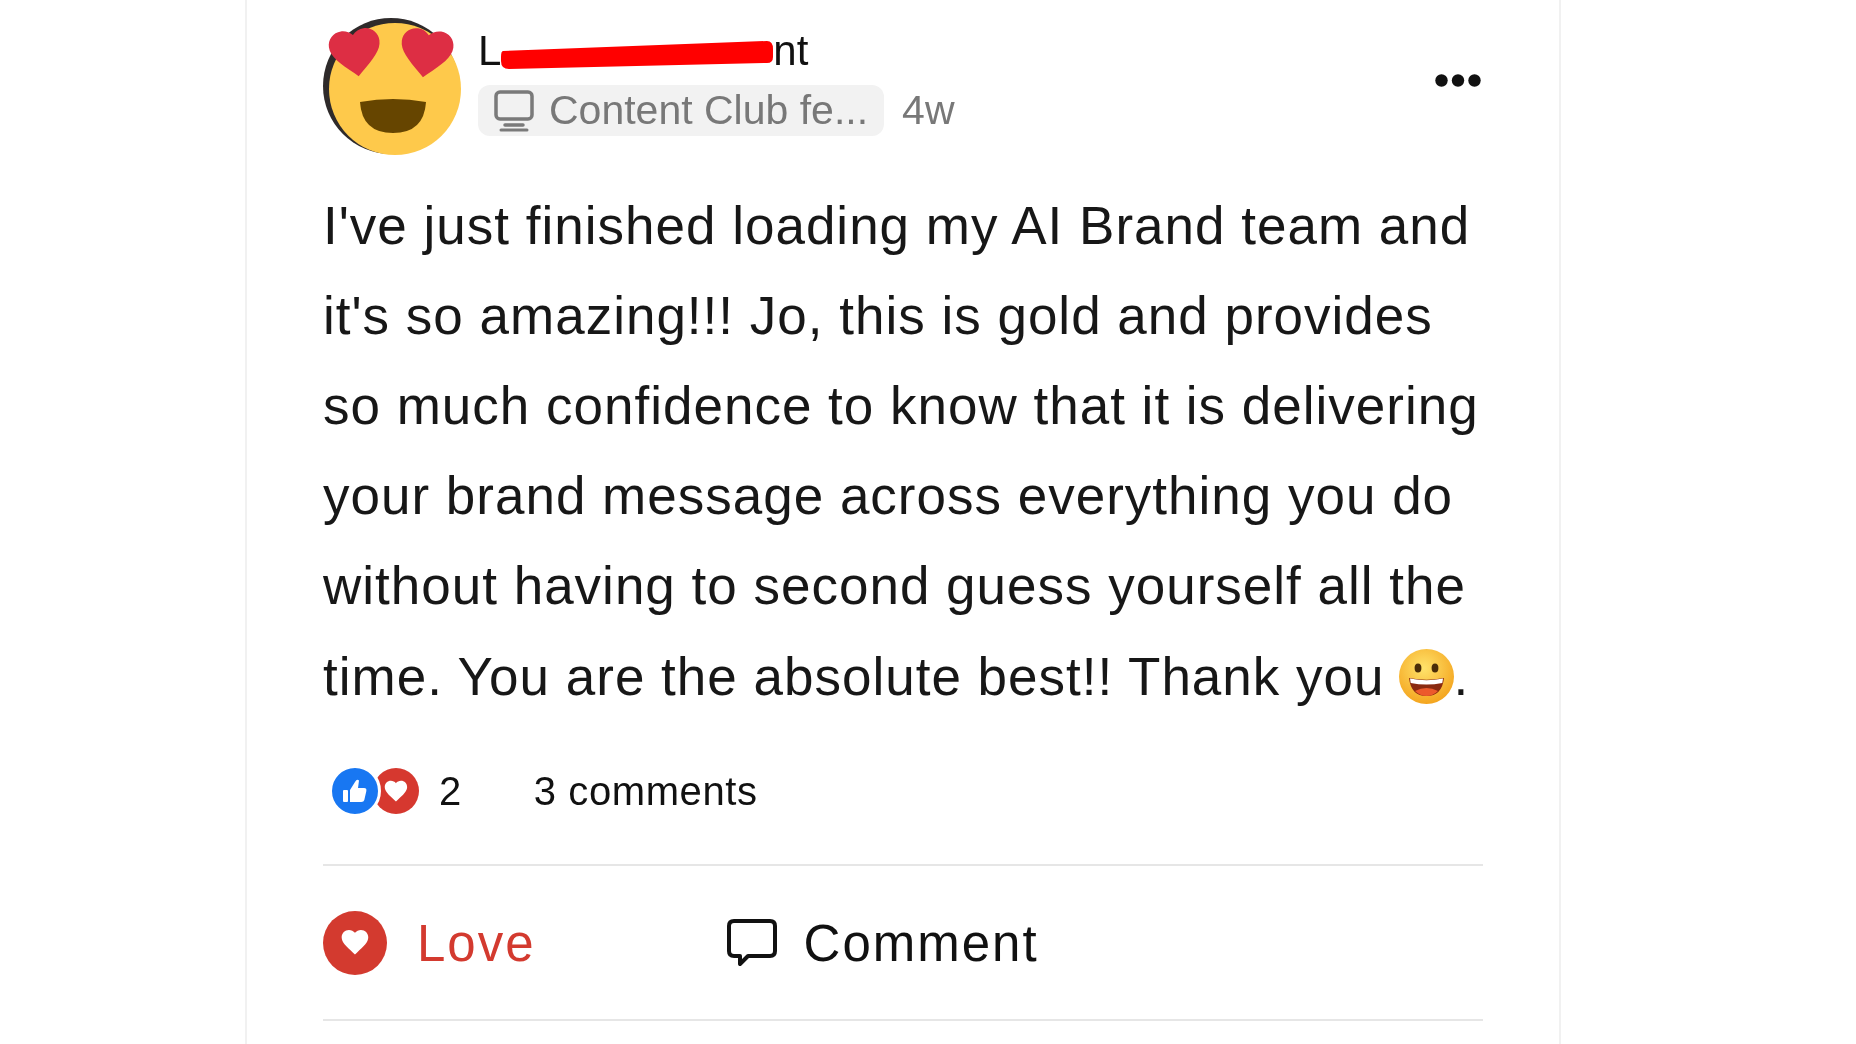  What do you see at coordinates (791, 51) in the screenshot?
I see `author-name-text: nt` at bounding box center [791, 51].